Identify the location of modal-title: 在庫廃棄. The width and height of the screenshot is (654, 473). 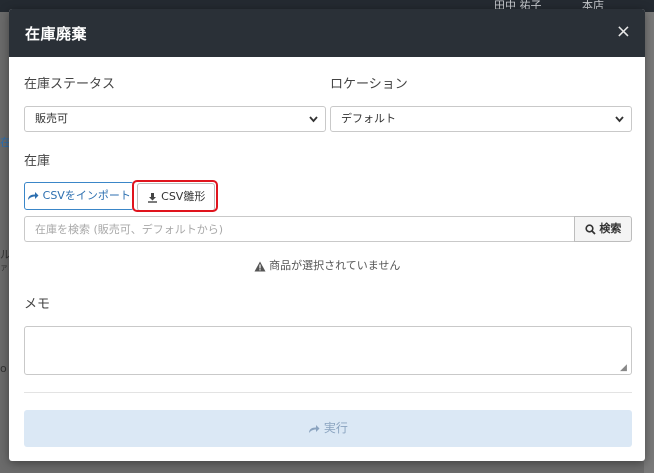
(56, 34).